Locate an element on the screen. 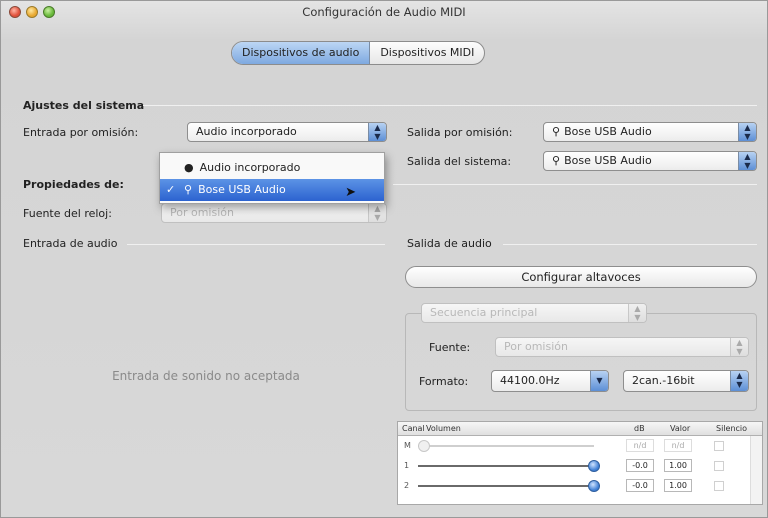  audio-output-title: Salida de audio is located at coordinates (449, 243).